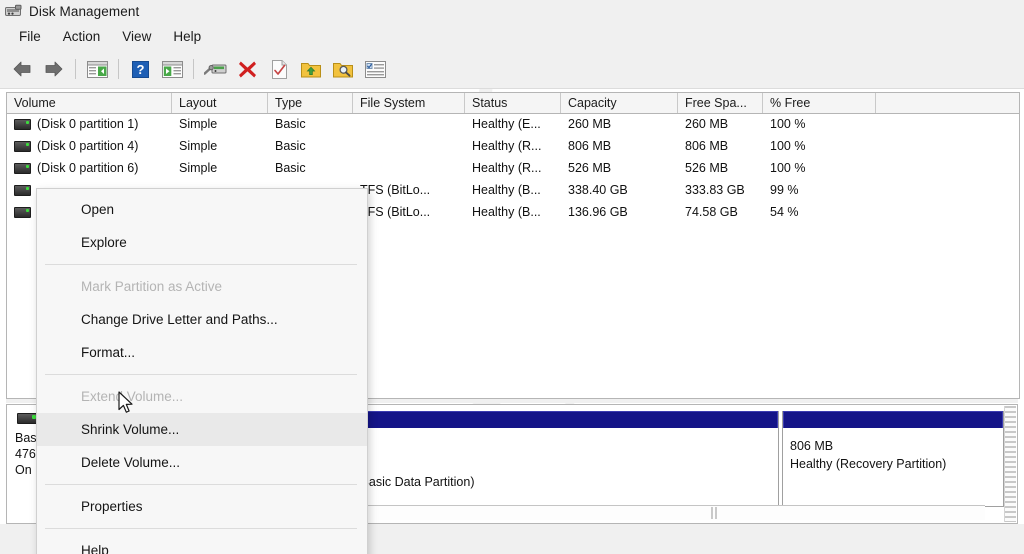 This screenshot has width=1024, height=554. I want to click on list-properties-icon, so click(375, 69).